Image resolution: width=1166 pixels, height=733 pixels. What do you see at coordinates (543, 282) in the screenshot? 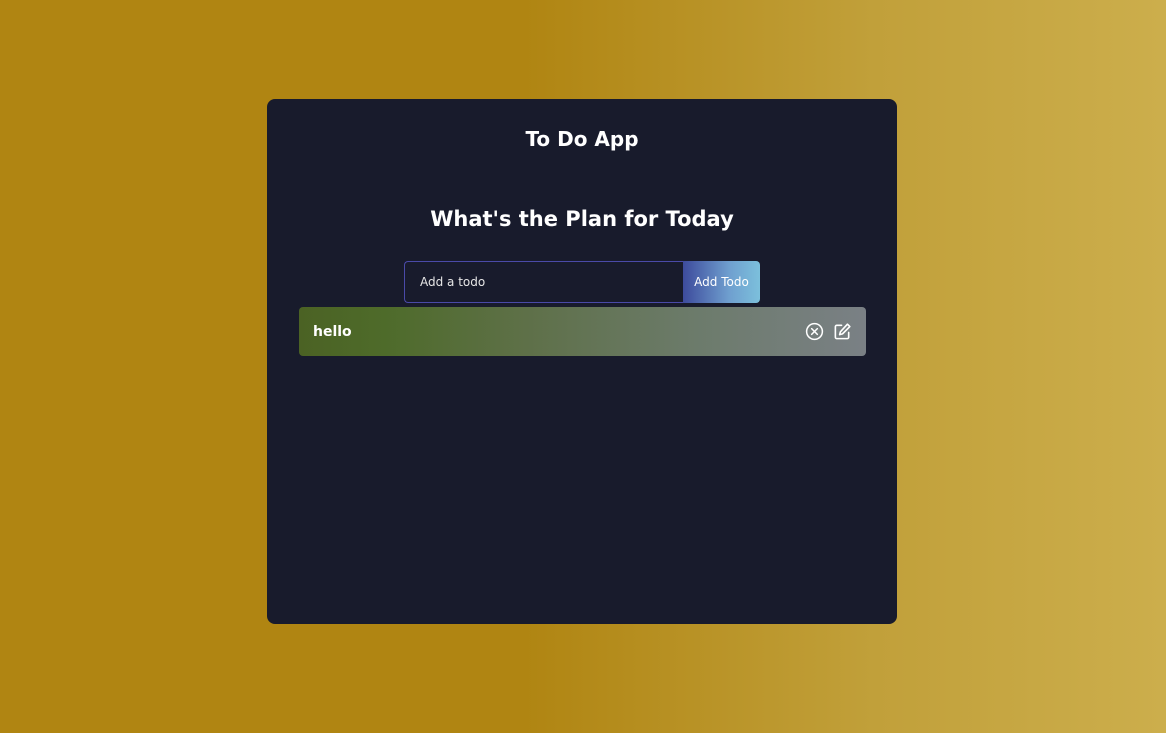
I see `todo-input` at bounding box center [543, 282].